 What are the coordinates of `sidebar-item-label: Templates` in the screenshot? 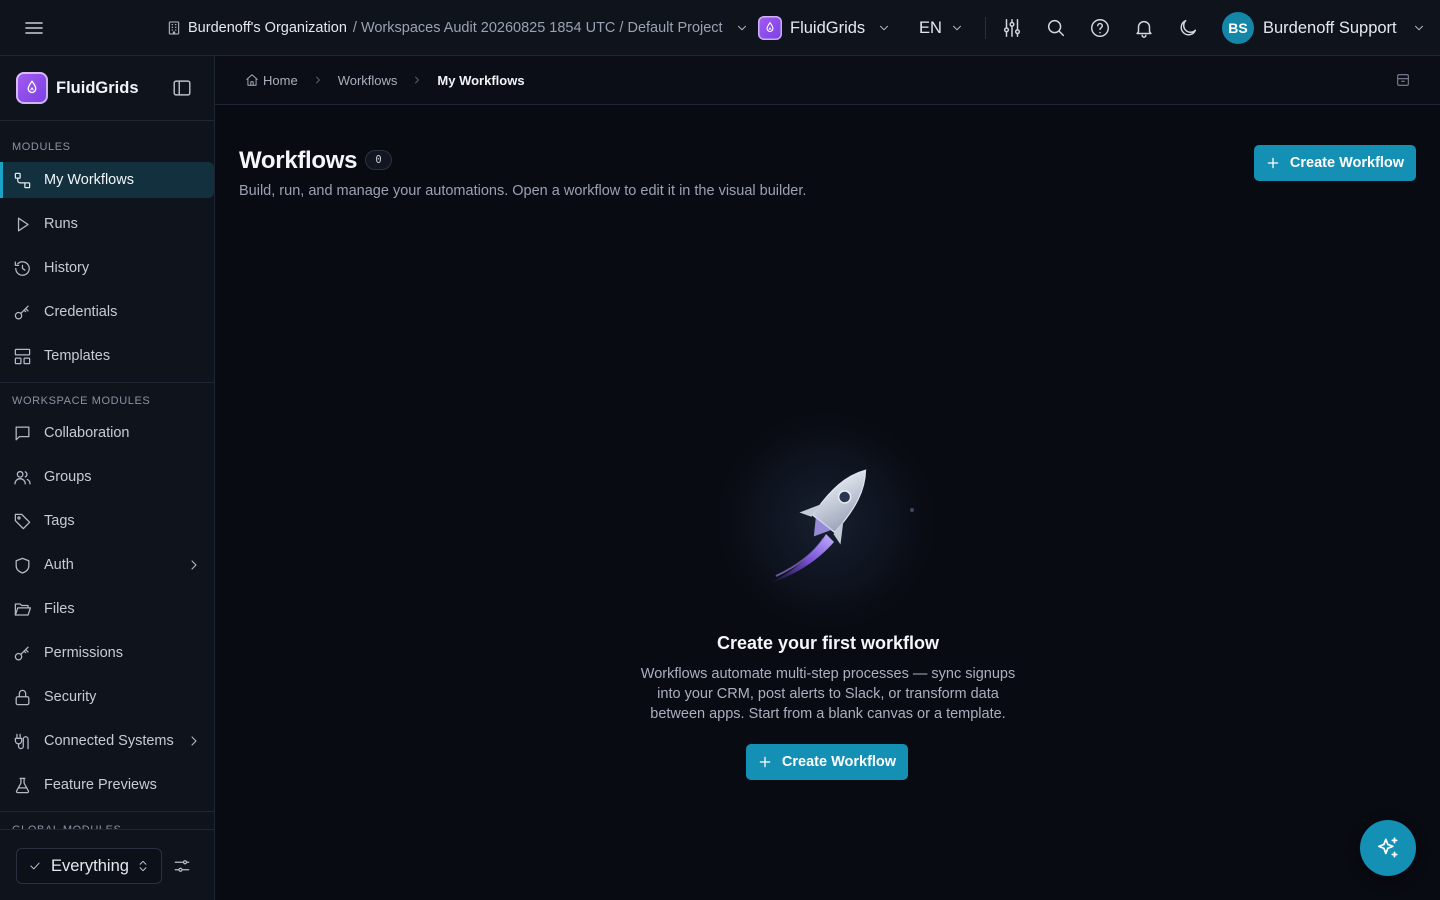 It's located at (77, 356).